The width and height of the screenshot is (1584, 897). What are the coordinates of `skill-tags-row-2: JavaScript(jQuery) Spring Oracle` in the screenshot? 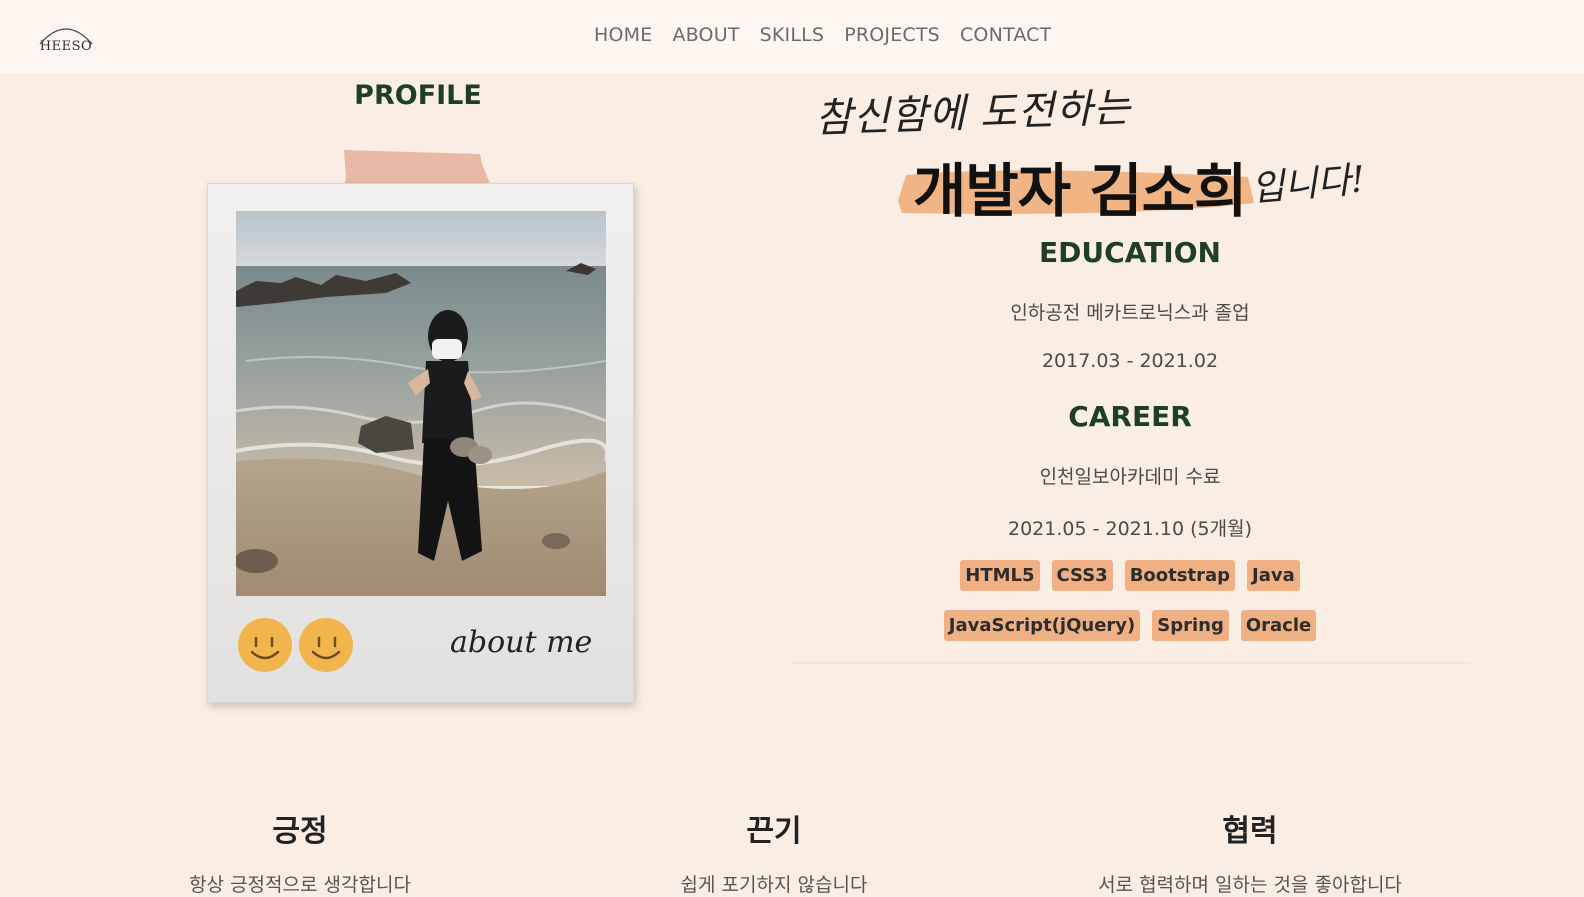 It's located at (1130, 625).